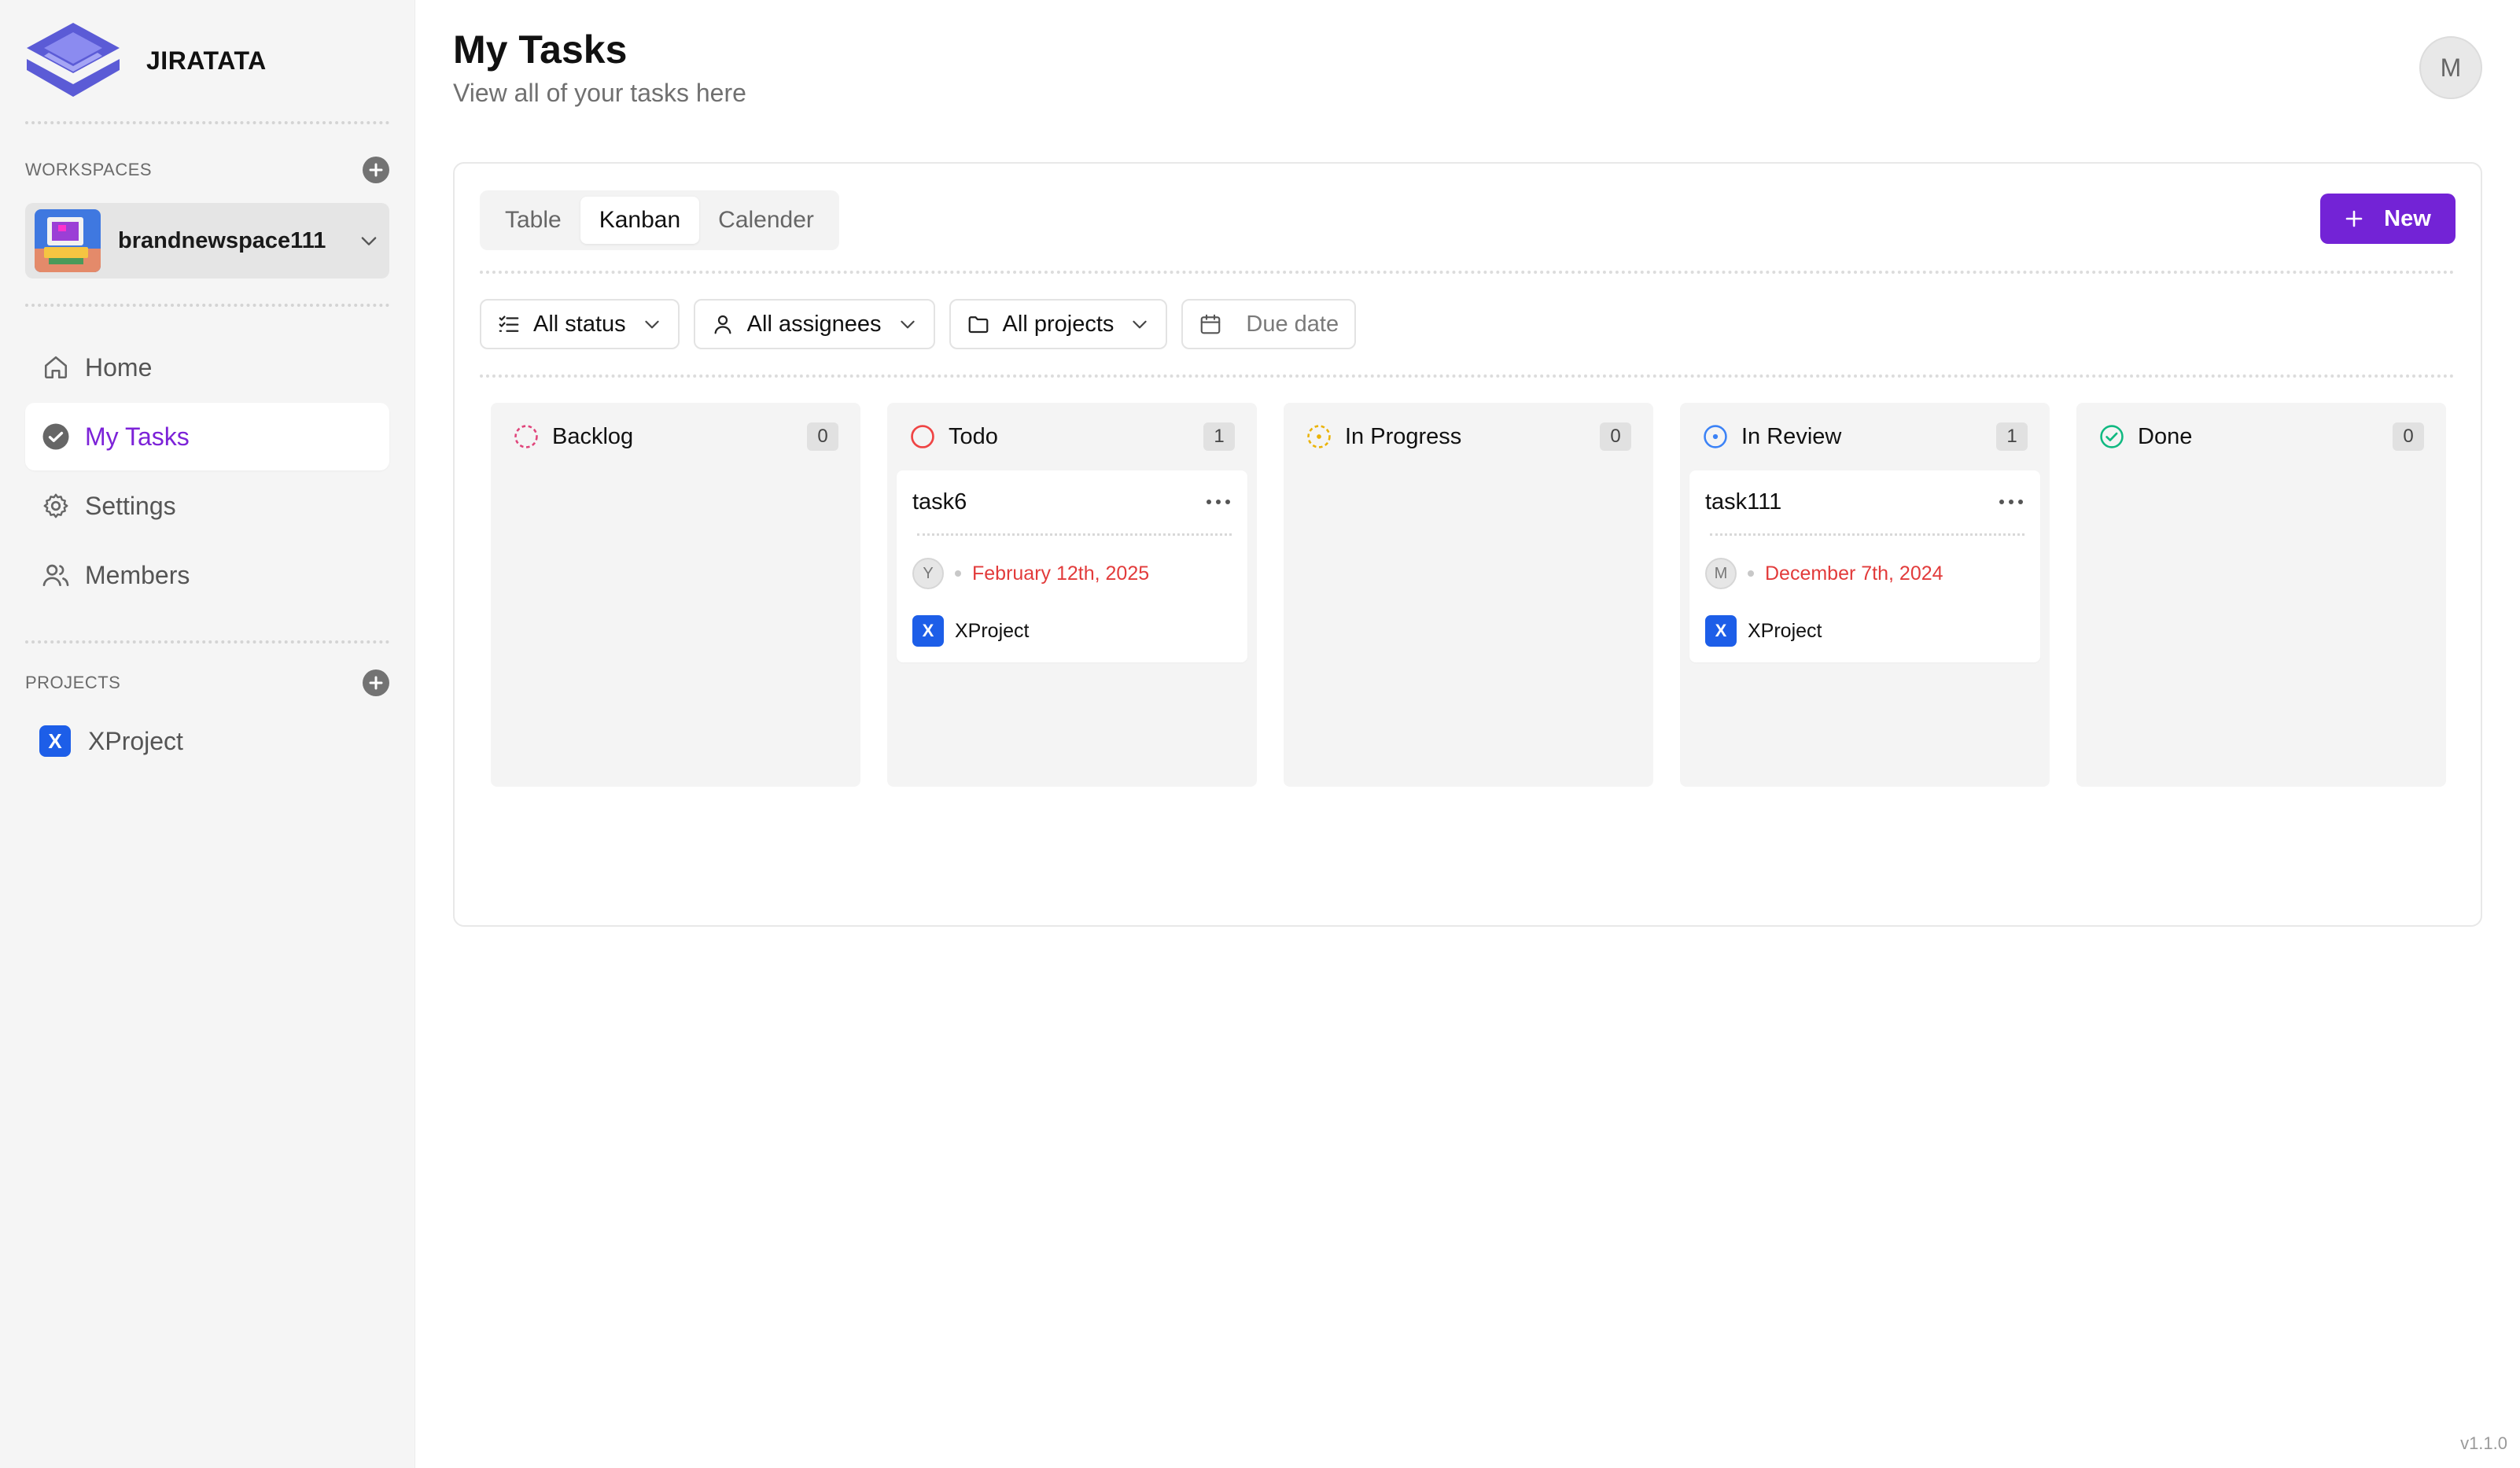  I want to click on new-task-label: New, so click(2407, 218).